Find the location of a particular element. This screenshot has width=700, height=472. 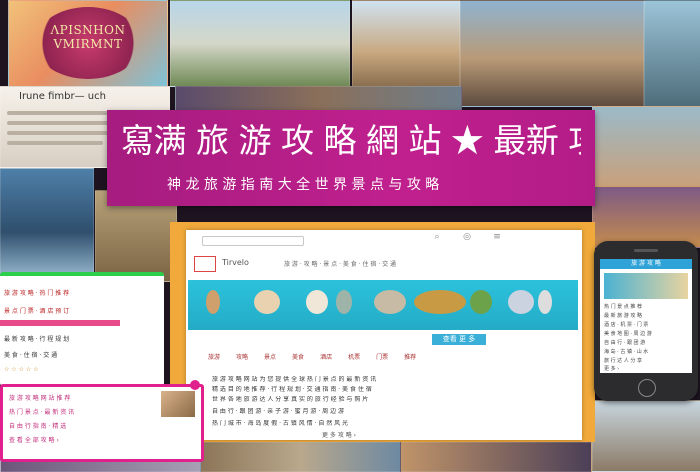

site-nav: 旅 游 · 攻 略 · 景 点 · 美 食 · 住 宿 · 交 通 is located at coordinates (340, 263).